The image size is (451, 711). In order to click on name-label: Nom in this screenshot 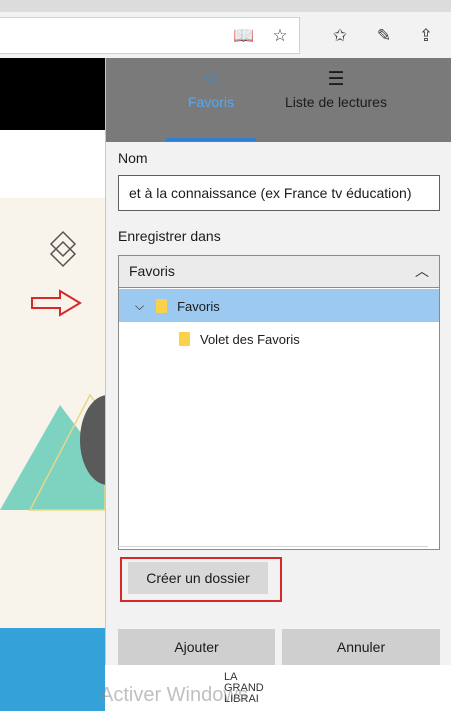, I will do `click(133, 158)`.